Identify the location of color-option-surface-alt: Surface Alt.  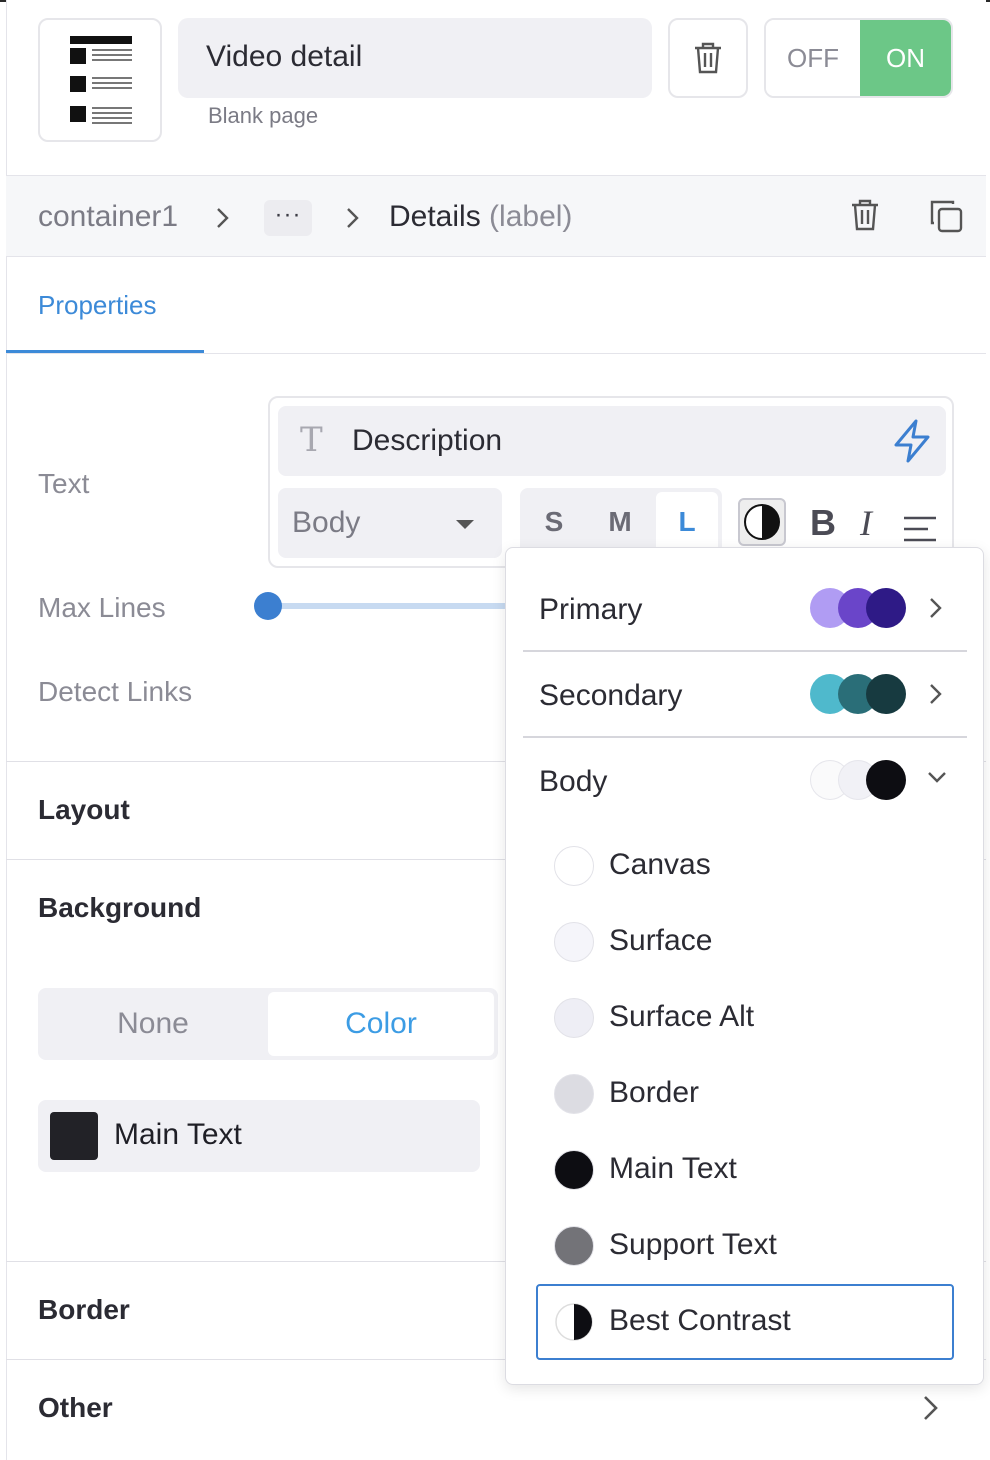
(745, 1018).